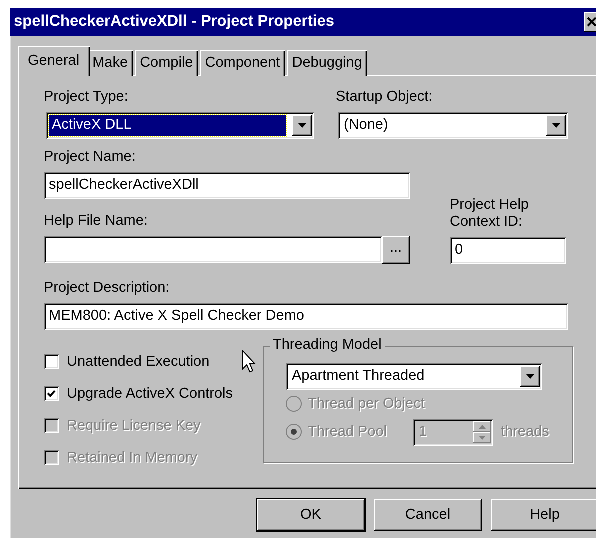 This screenshot has width=596, height=538. What do you see at coordinates (327, 63) in the screenshot?
I see `tab: Debugging` at bounding box center [327, 63].